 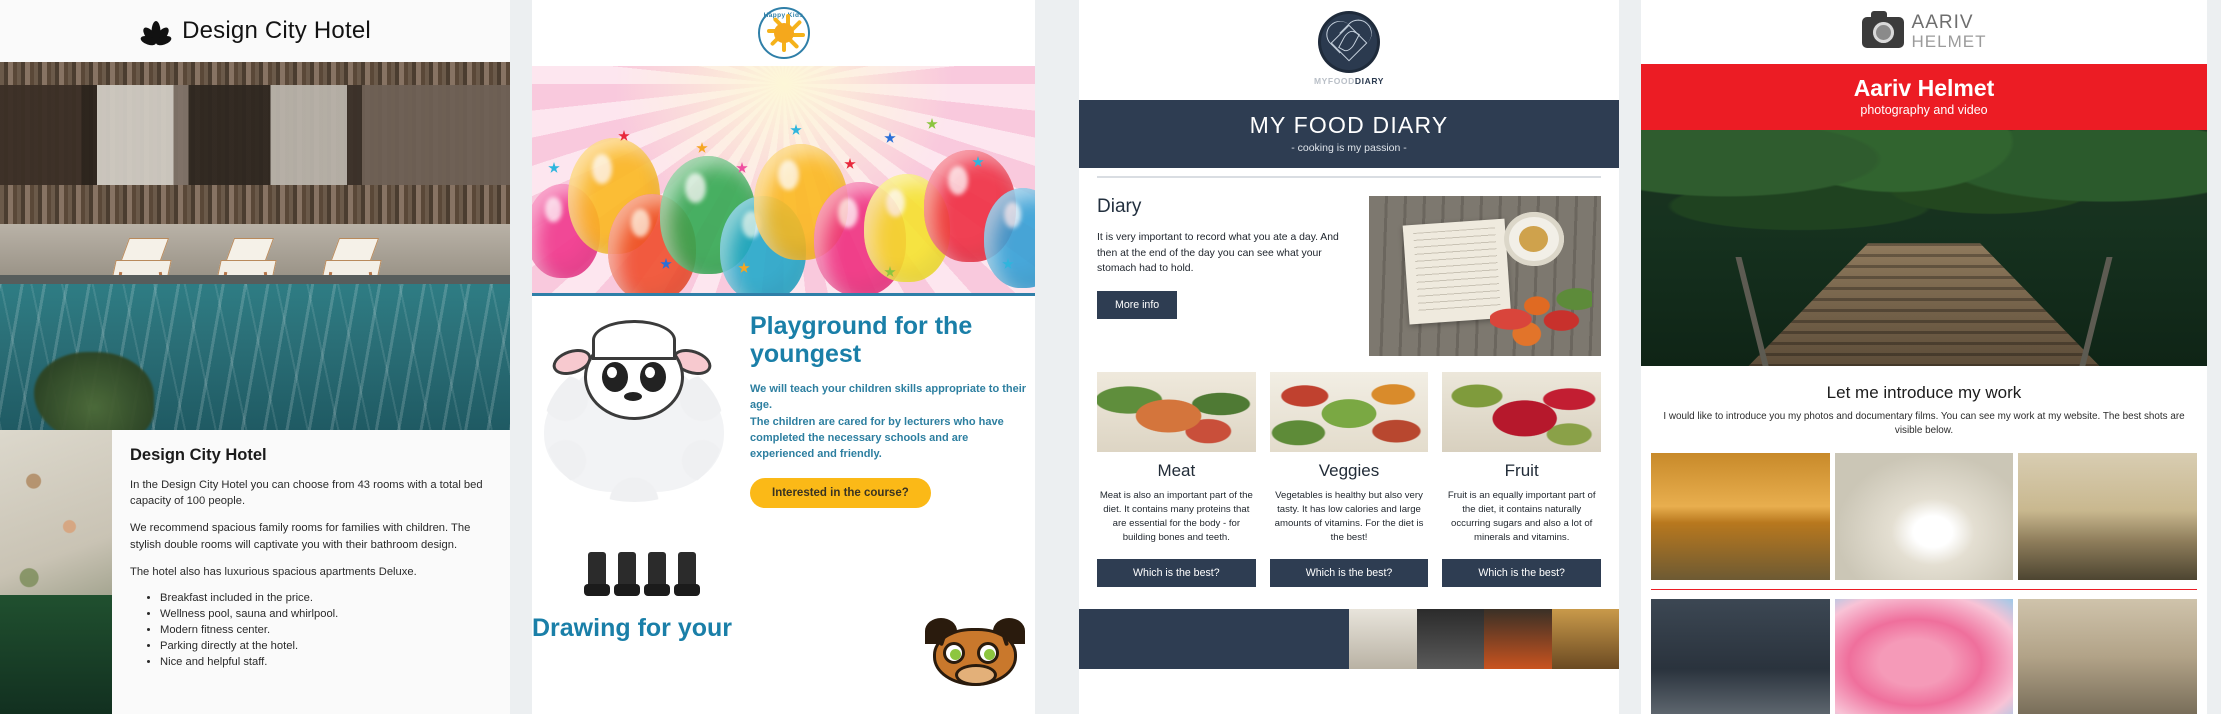 What do you see at coordinates (1369, 81) in the screenshot?
I see `food-logo-diary: DIARY` at bounding box center [1369, 81].